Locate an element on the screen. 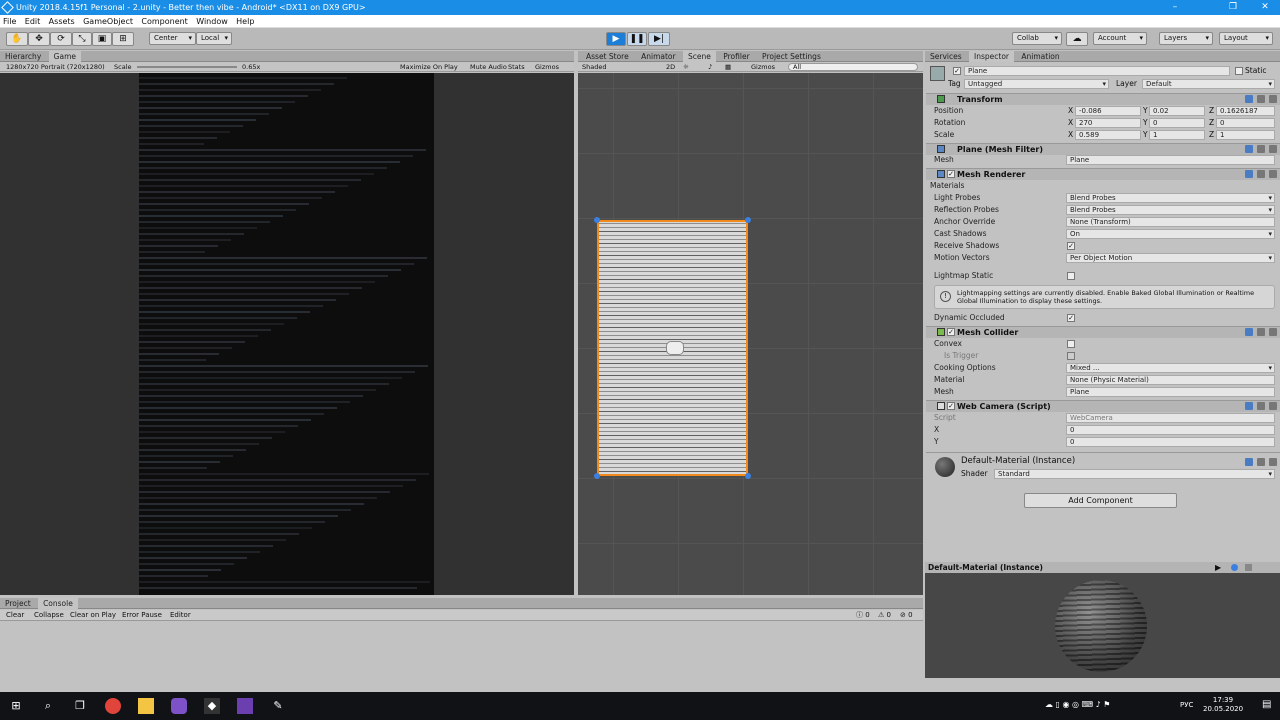 This screenshot has height=720, width=1280. visual-studio-icon is located at coordinates (245, 706).